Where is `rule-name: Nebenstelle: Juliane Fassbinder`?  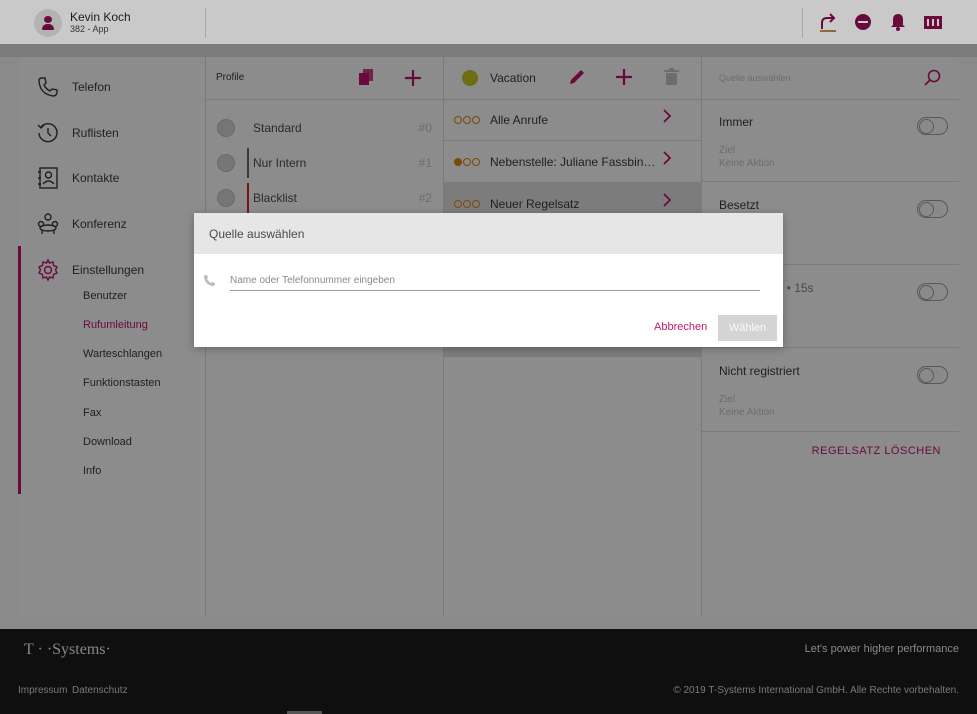 rule-name: Nebenstelle: Juliane Fassbinder is located at coordinates (573, 162).